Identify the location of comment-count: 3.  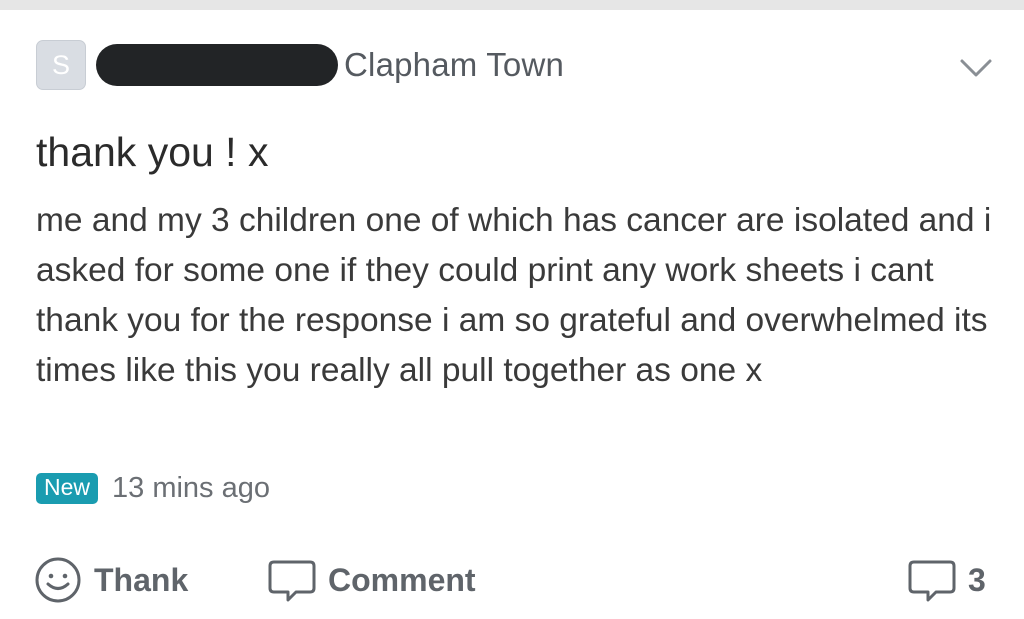
(977, 579).